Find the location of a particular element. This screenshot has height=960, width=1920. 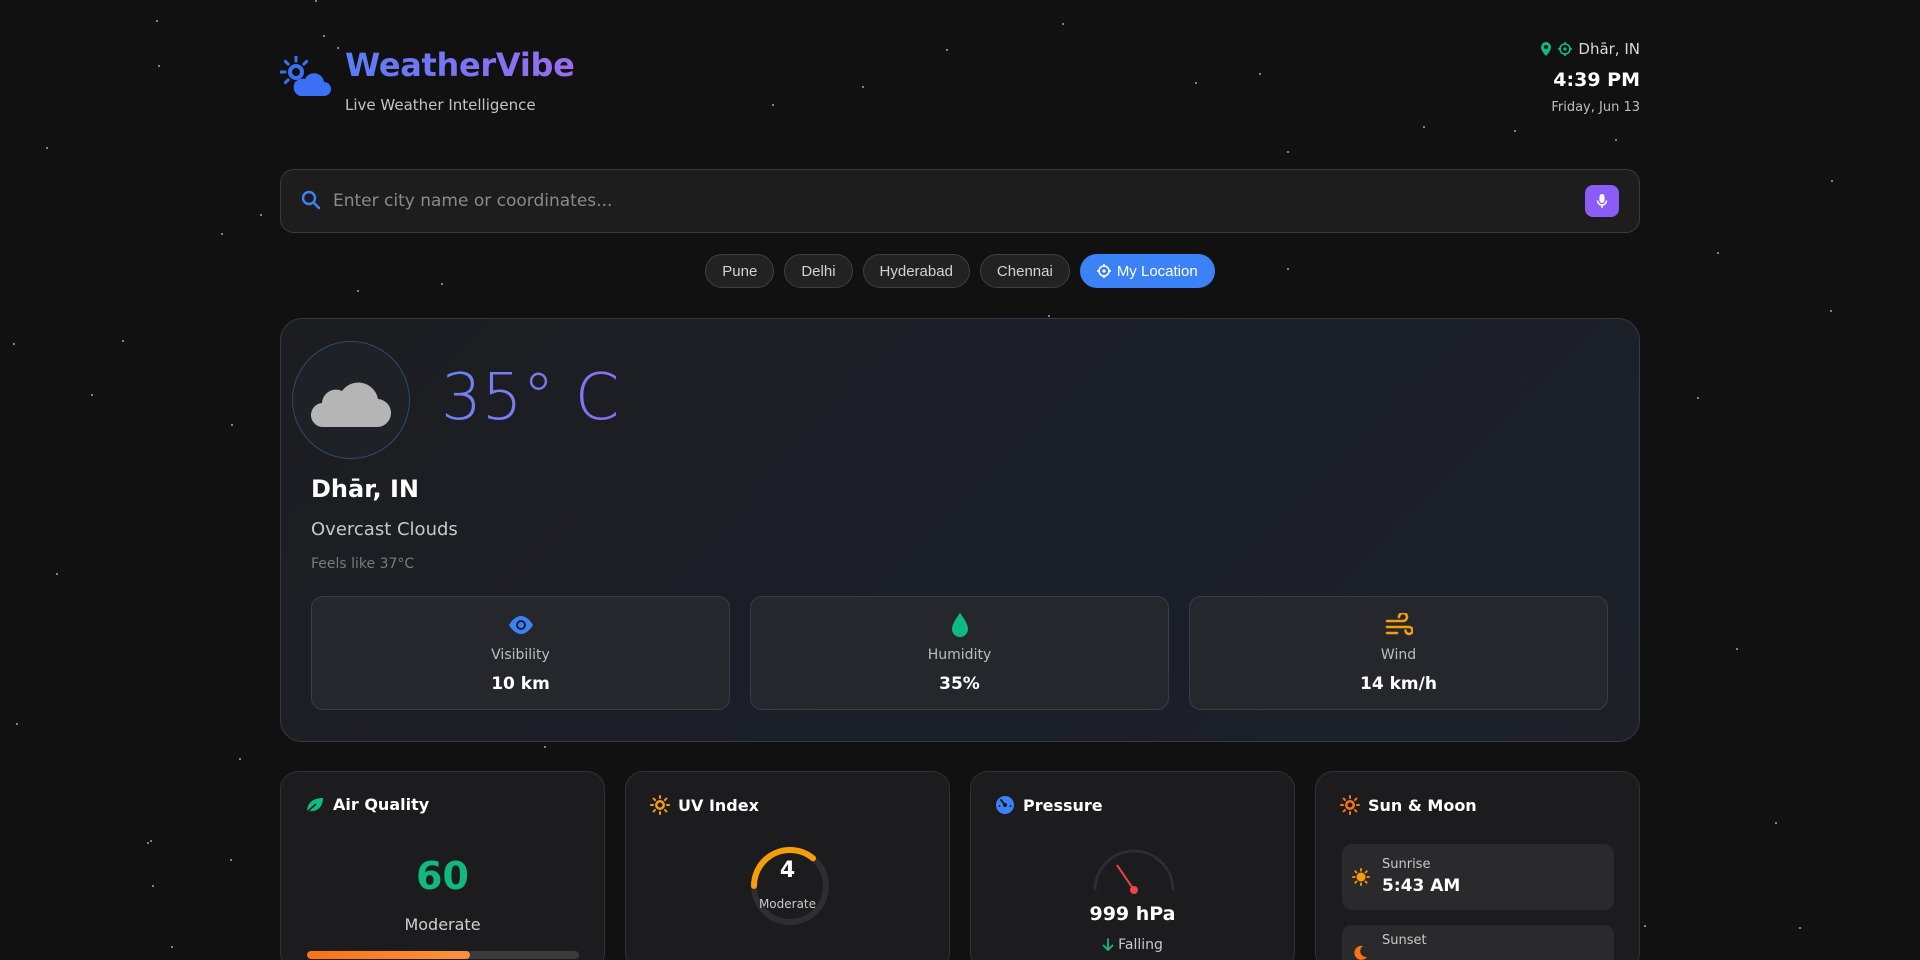

chip-label: Pune is located at coordinates (740, 271).